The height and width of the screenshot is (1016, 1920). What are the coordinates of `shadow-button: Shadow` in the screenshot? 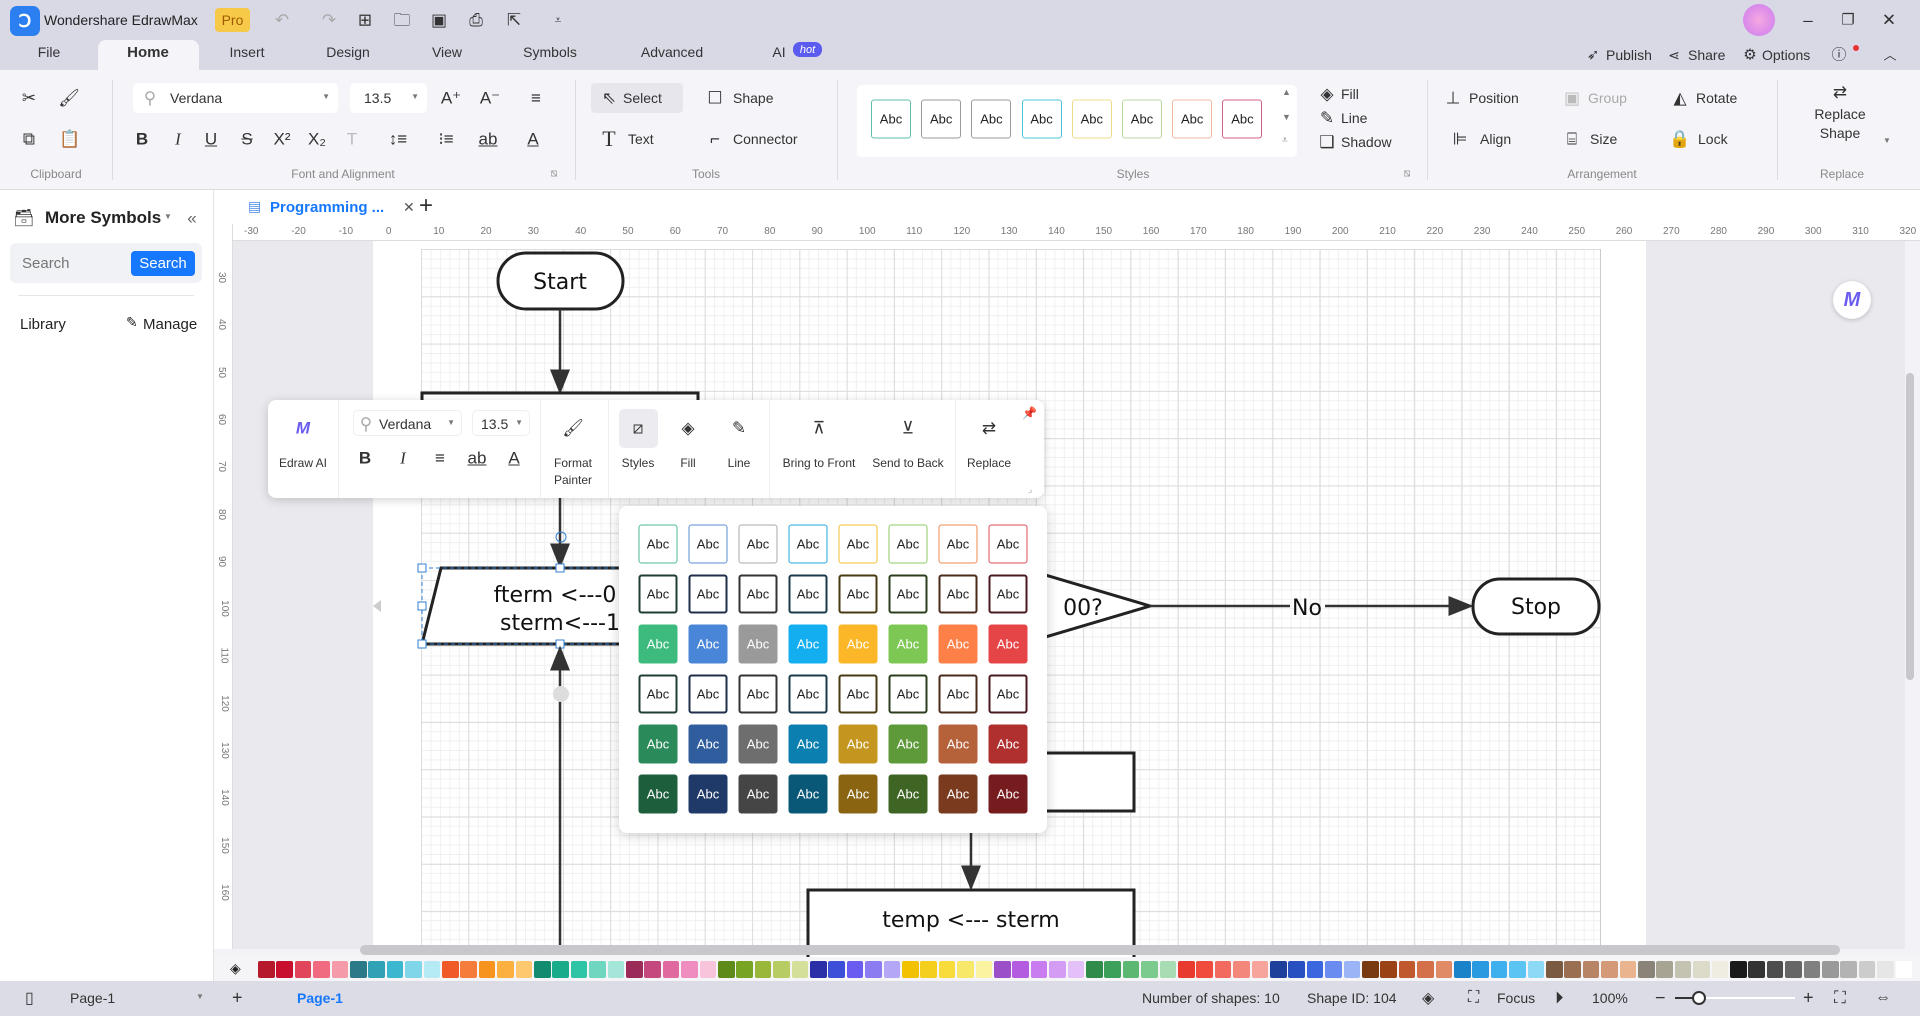 It's located at (1366, 142).